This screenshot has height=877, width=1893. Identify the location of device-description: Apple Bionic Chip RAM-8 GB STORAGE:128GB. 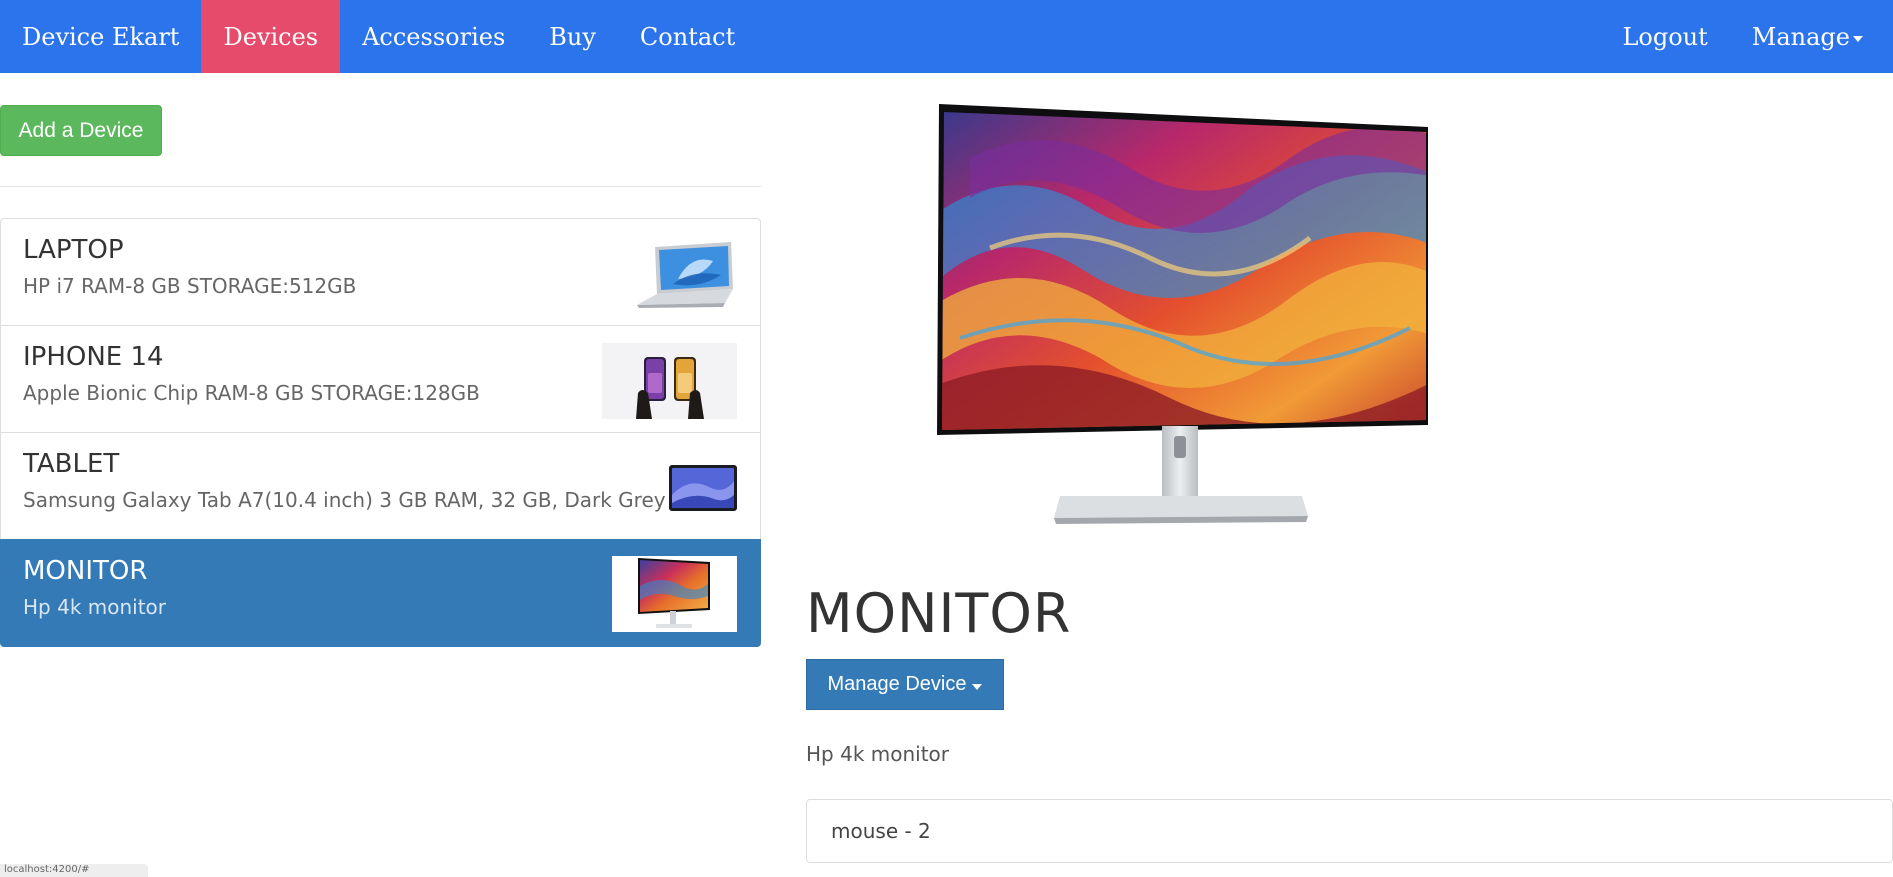
(251, 393).